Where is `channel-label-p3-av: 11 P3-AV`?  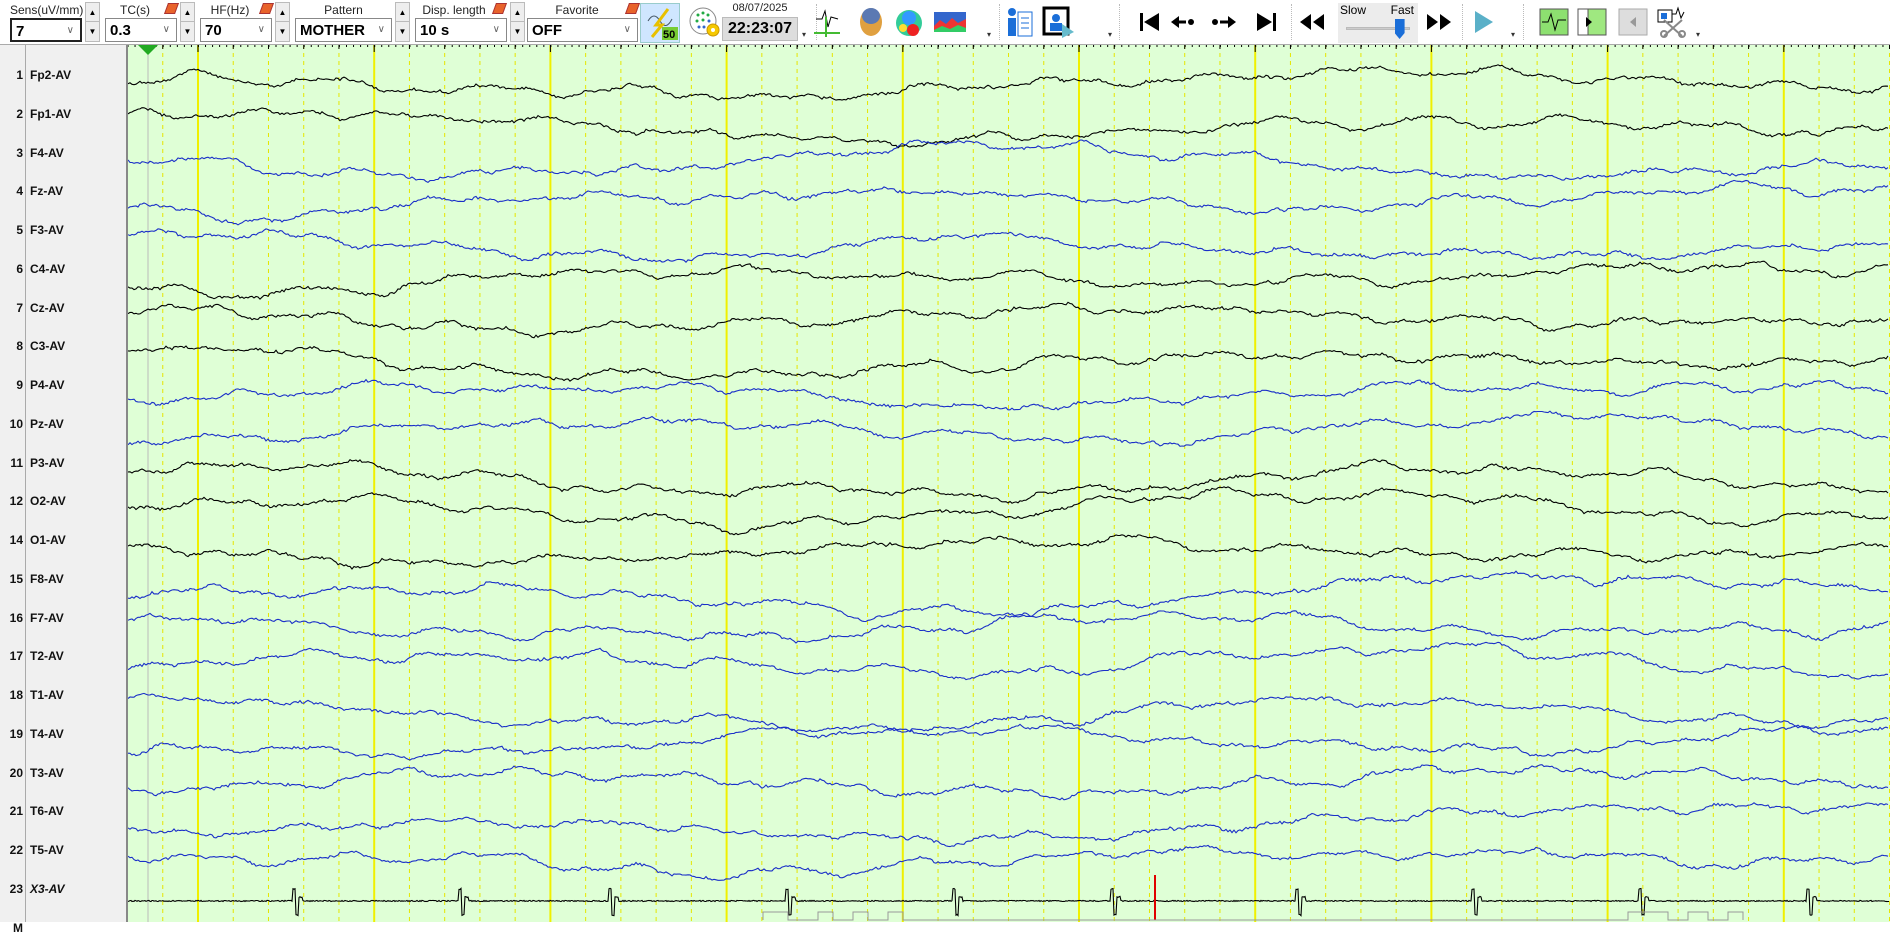
channel-label-p3-av: 11 P3-AV is located at coordinates (63, 464).